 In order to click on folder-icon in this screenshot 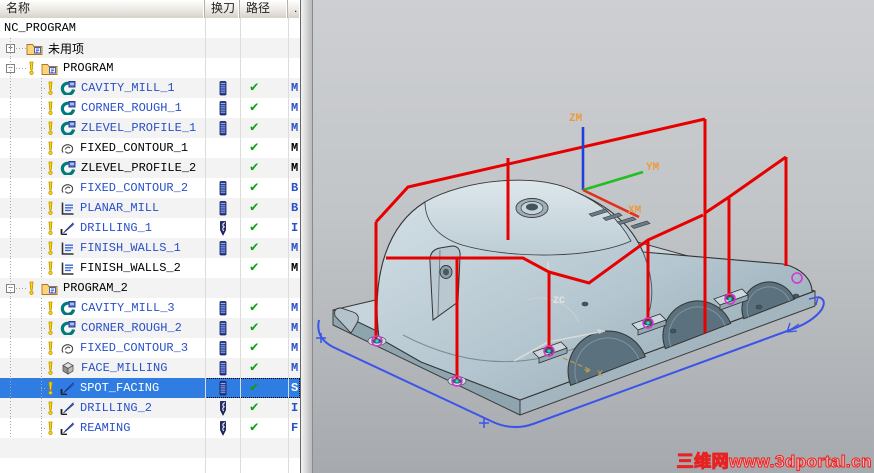, I will do `click(49, 68)`.